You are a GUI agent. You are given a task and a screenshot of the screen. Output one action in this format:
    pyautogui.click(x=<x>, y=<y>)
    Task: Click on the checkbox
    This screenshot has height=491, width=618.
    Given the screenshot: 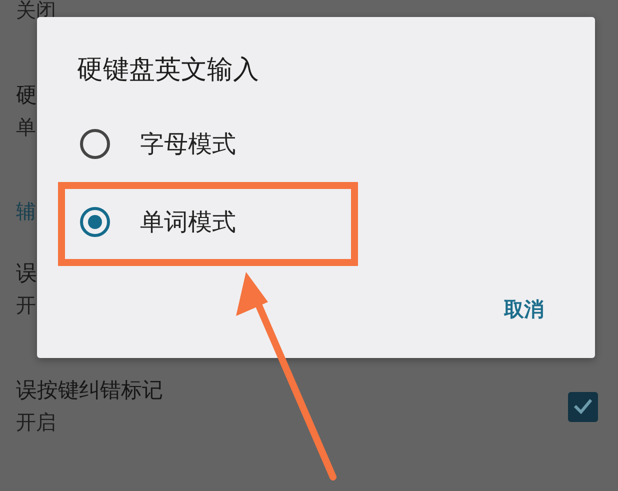 What is the action you would take?
    pyautogui.click(x=583, y=407)
    